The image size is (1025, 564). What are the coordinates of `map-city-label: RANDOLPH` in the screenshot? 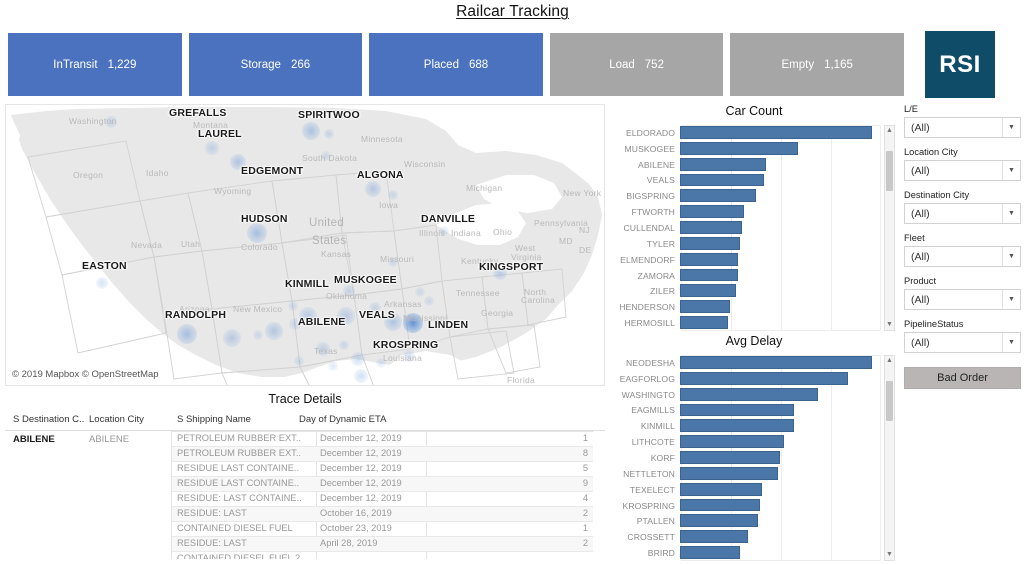 It's located at (195, 315).